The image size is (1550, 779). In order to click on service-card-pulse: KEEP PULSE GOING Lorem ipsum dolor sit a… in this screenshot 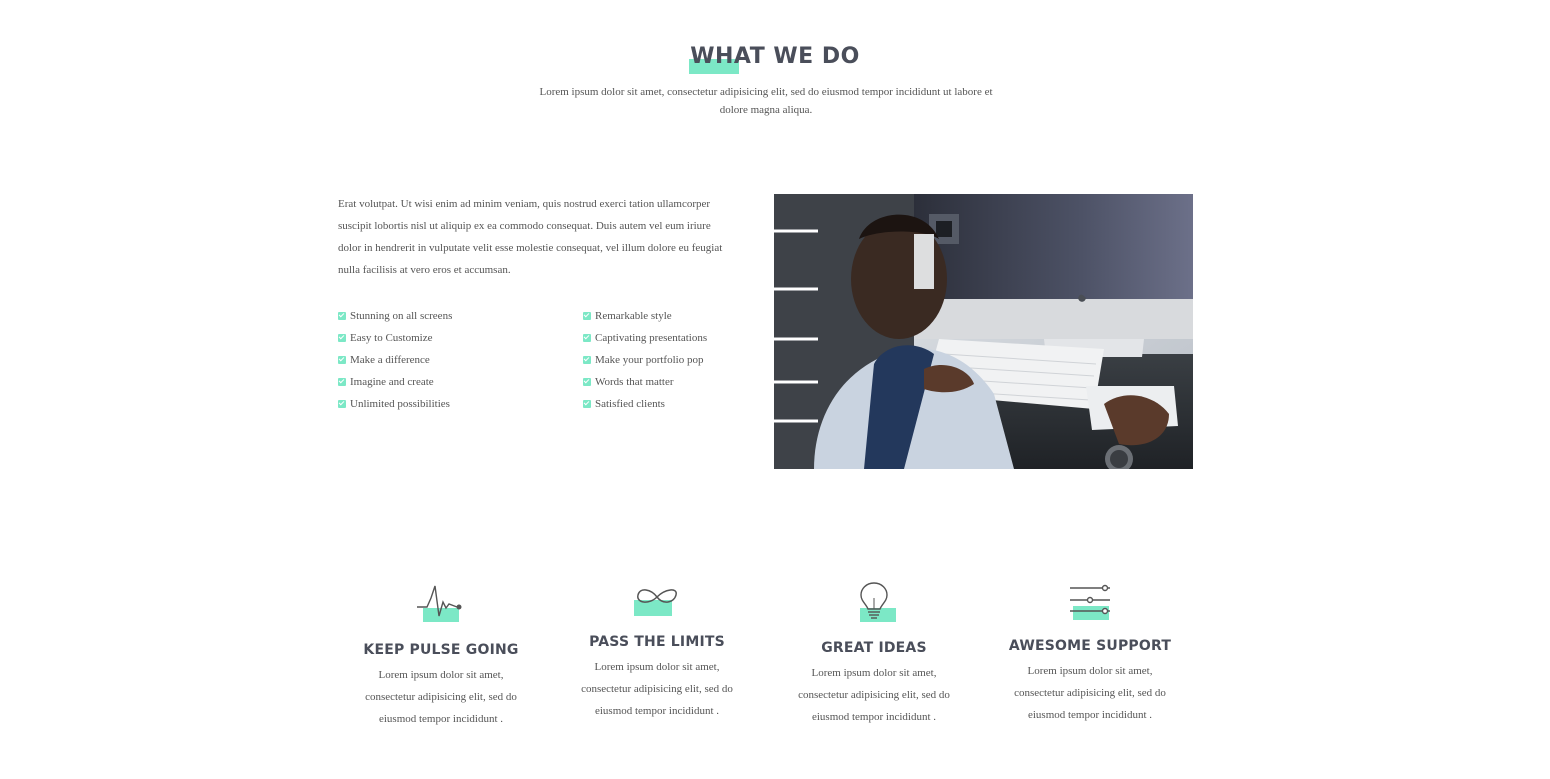, I will do `click(441, 655)`.